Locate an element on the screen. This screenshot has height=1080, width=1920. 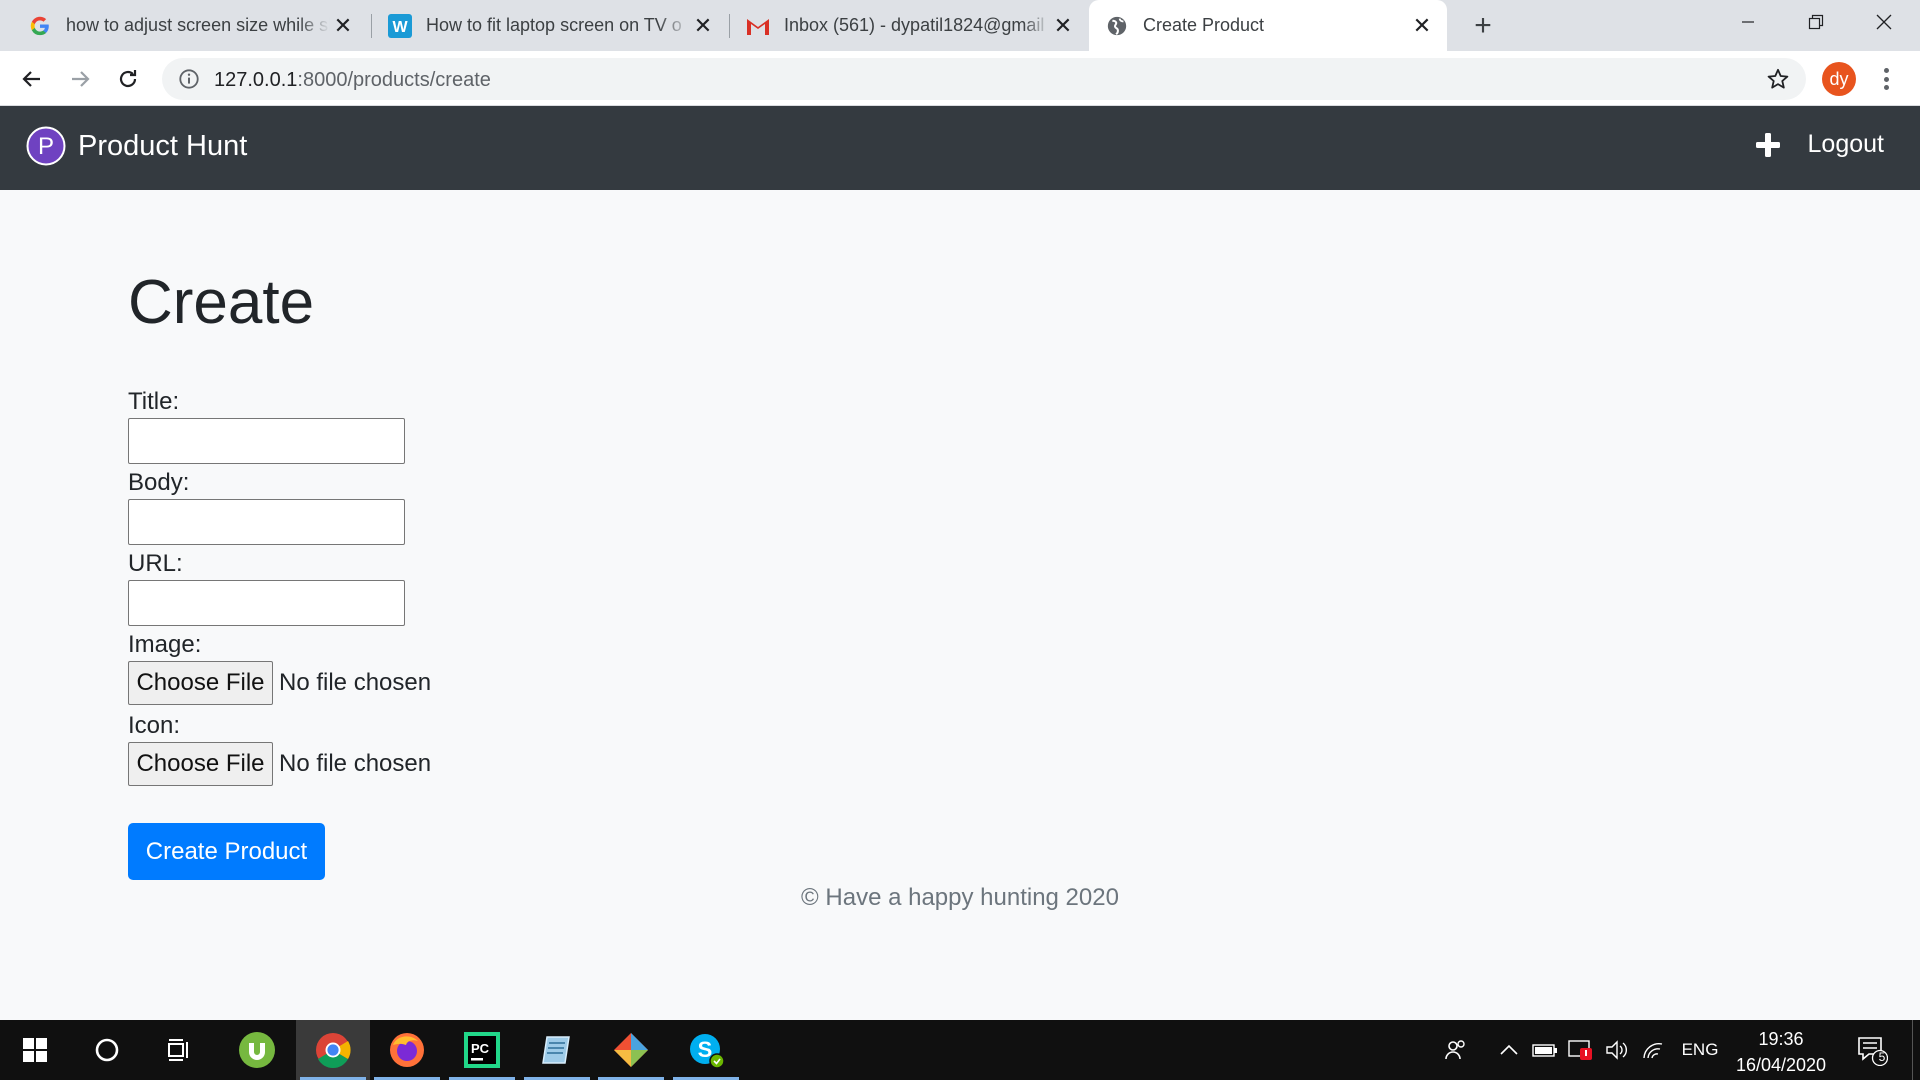
image-file-input: Choose File No file chosen is located at coordinates (279, 683).